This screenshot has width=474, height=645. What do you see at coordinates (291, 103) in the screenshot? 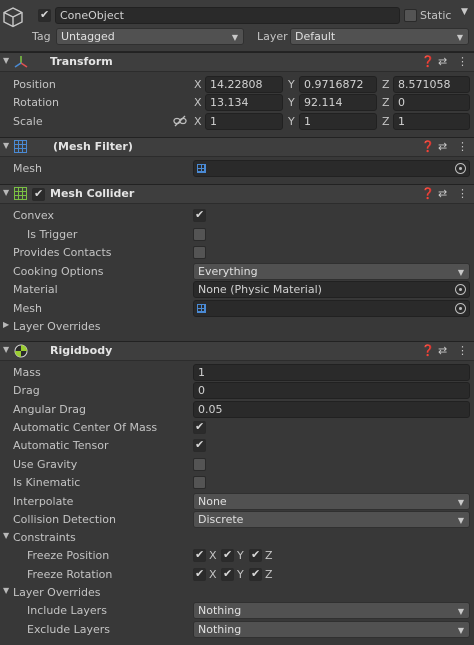
I see `rotation-y-axis: Y` at bounding box center [291, 103].